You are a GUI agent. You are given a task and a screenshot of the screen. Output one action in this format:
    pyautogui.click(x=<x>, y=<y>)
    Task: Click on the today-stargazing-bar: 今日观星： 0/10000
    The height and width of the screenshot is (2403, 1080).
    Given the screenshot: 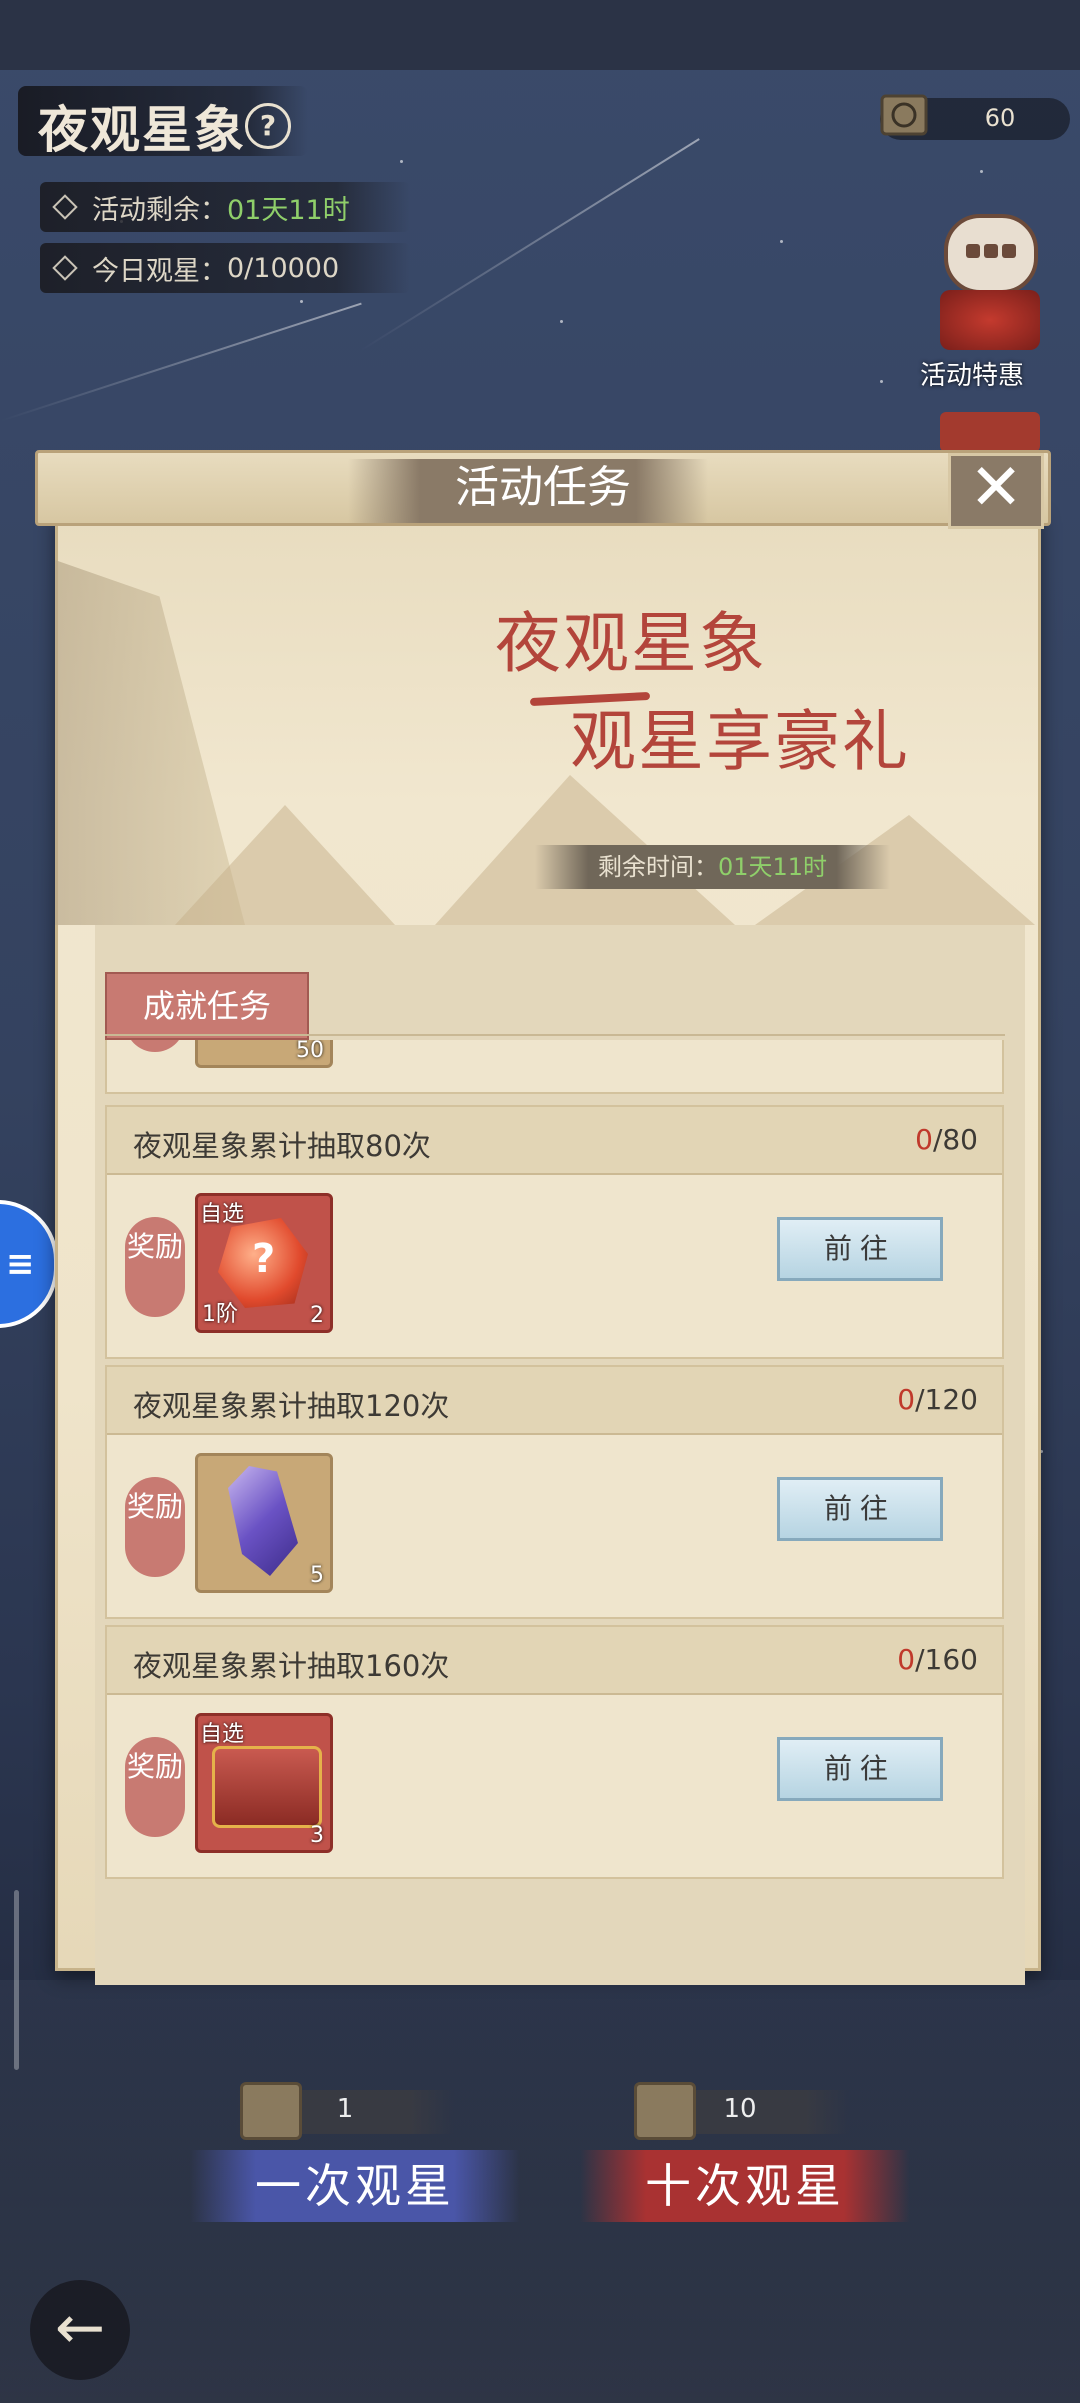 What is the action you would take?
    pyautogui.click(x=225, y=268)
    